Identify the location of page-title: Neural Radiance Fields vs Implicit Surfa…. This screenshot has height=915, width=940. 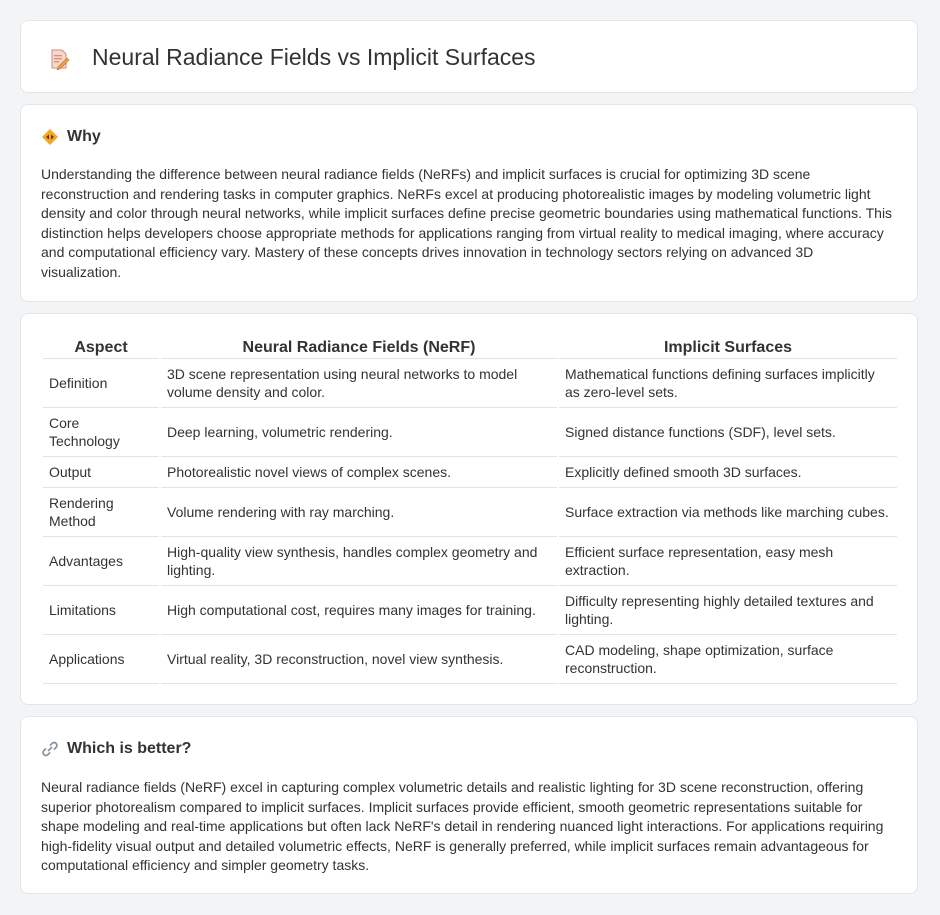
(314, 57).